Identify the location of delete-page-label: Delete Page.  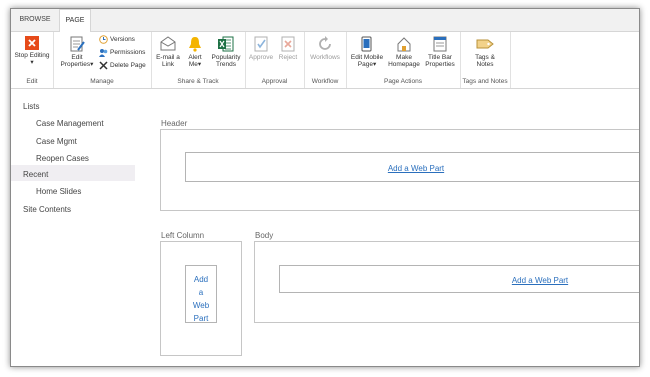
(128, 65).